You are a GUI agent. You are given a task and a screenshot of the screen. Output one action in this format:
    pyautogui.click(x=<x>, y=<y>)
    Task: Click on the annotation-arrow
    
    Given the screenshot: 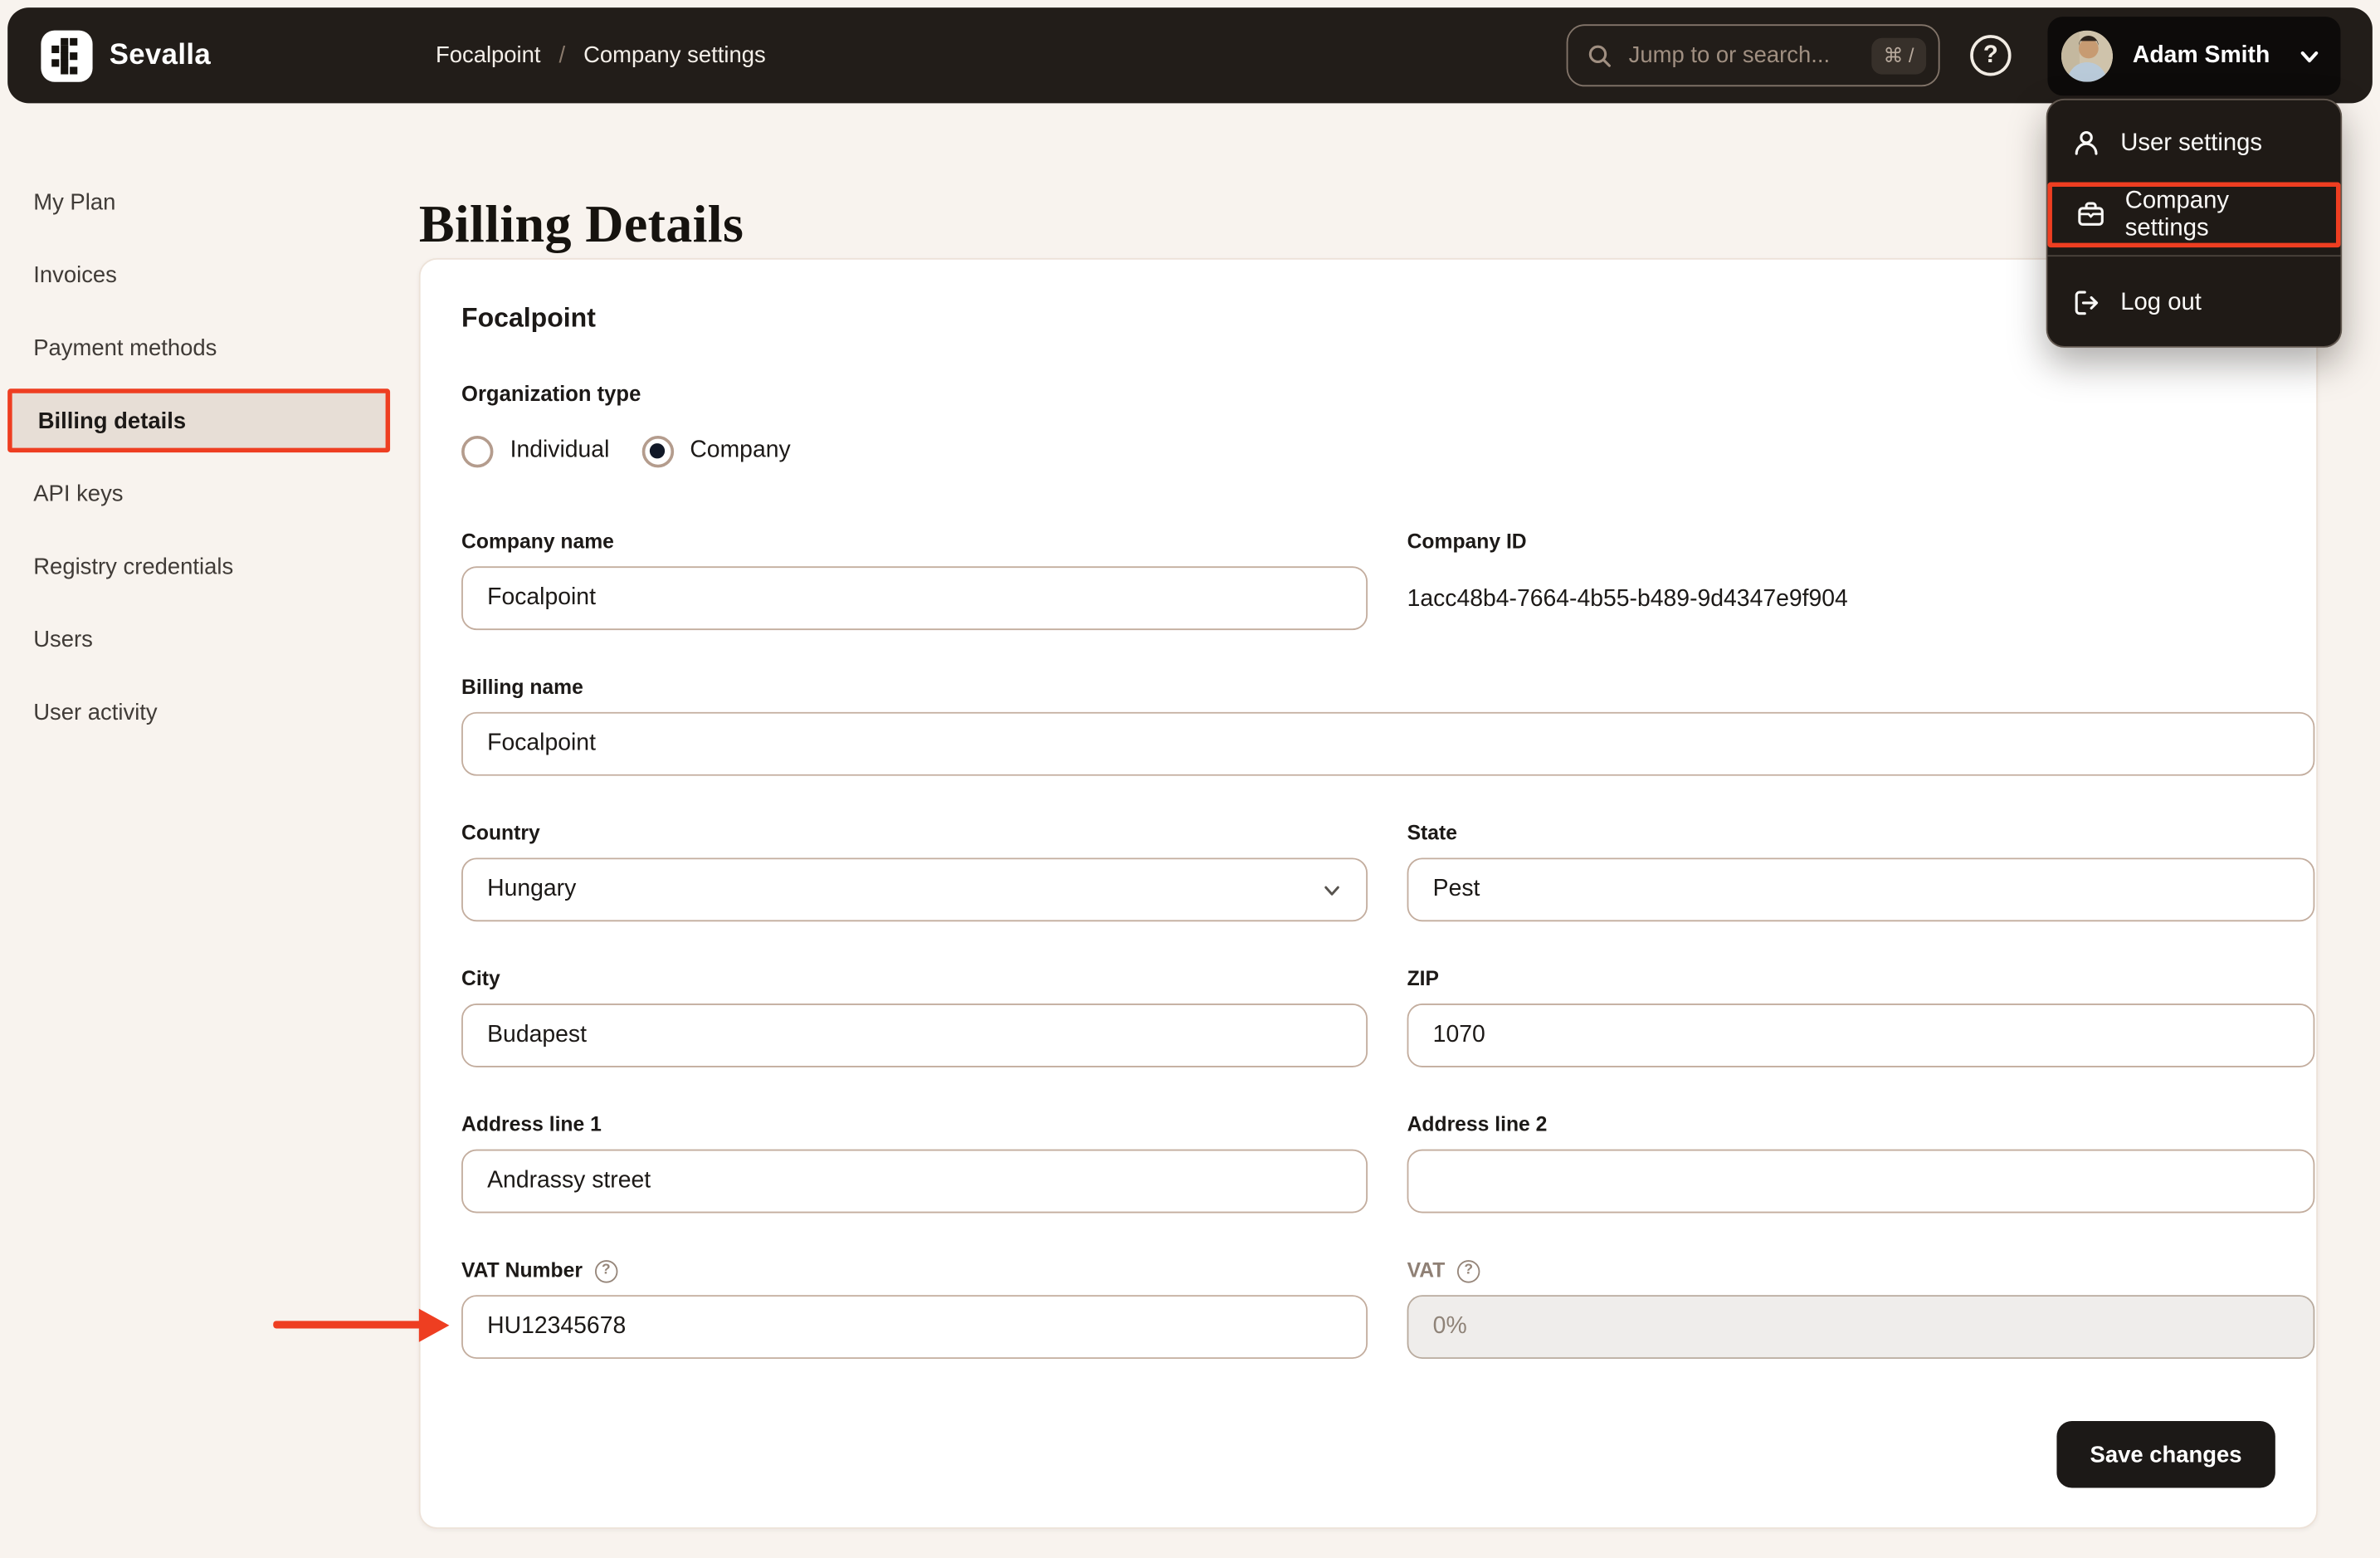 What is the action you would take?
    pyautogui.click(x=347, y=1325)
    